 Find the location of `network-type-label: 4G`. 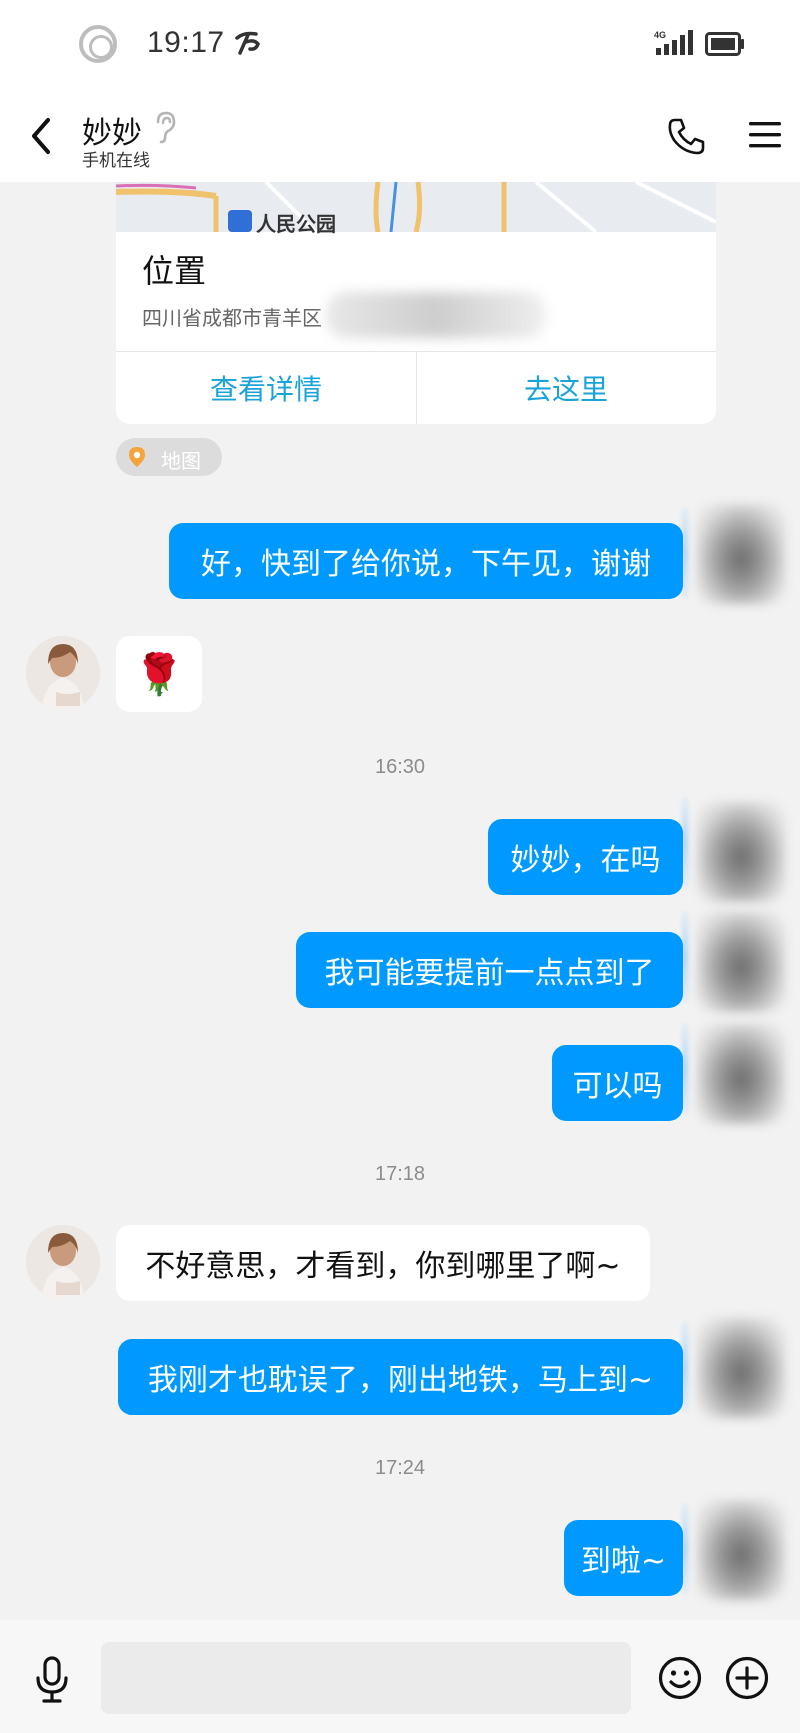

network-type-label: 4G is located at coordinates (660, 35).